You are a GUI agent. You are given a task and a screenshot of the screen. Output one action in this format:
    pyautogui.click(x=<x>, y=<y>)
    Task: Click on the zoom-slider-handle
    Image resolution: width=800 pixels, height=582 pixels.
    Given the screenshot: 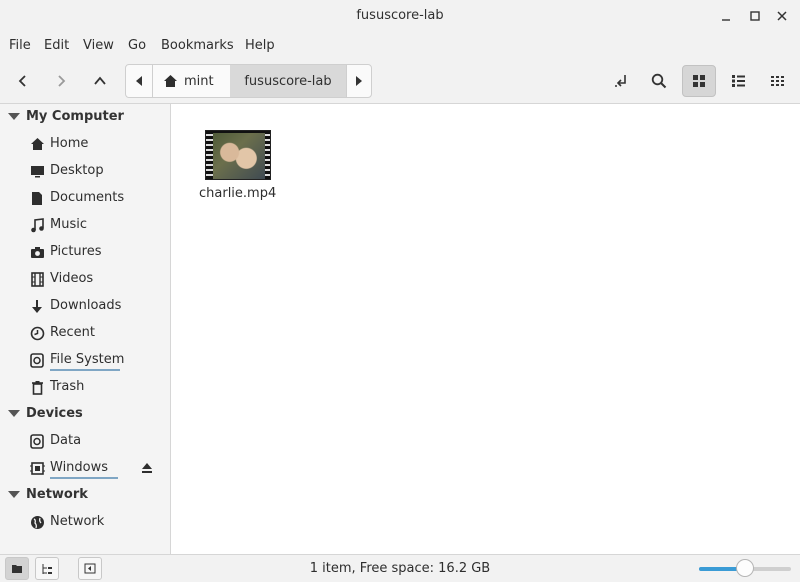 What is the action you would take?
    pyautogui.click(x=745, y=568)
    